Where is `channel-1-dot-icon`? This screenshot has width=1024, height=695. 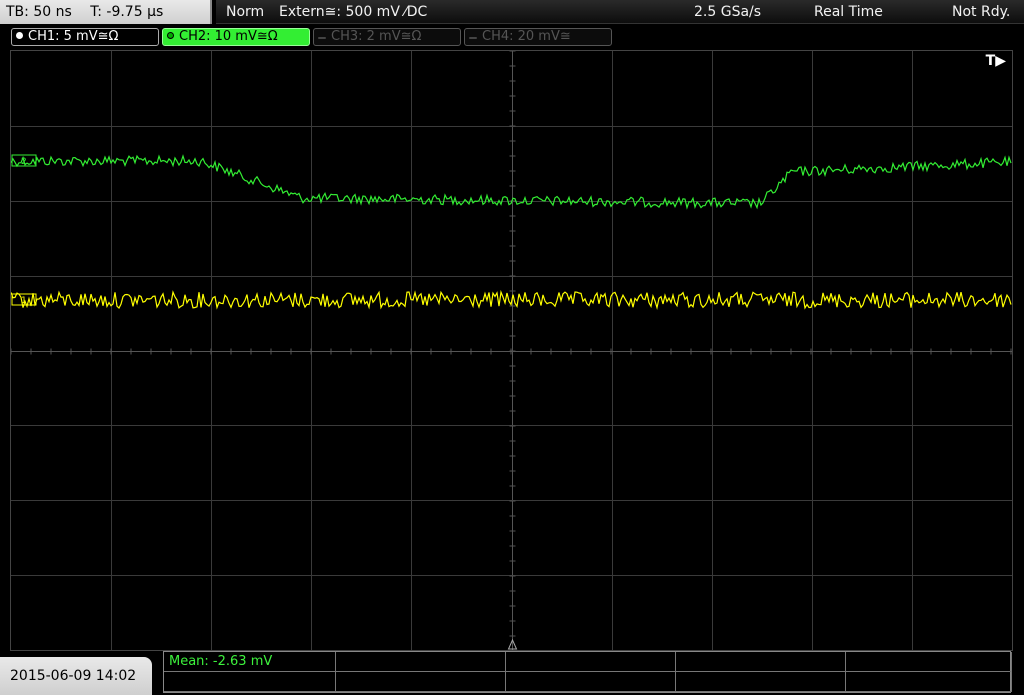
channel-1-dot-icon is located at coordinates (19, 35).